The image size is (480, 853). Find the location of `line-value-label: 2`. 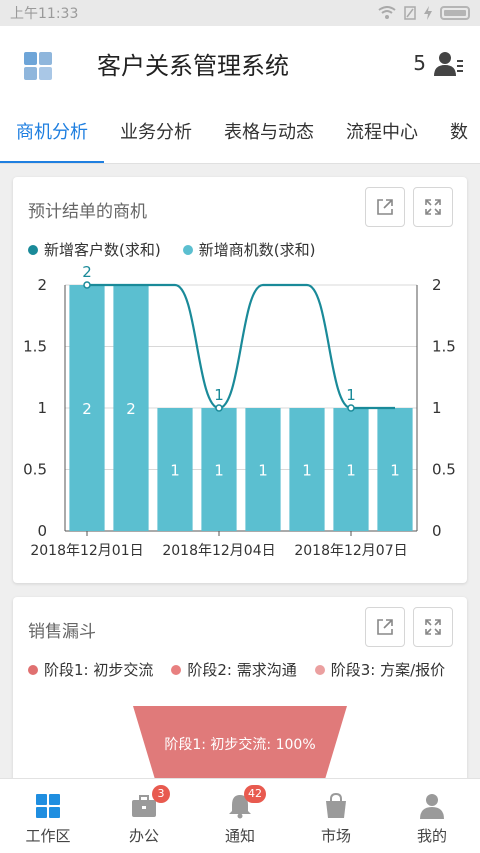

line-value-label: 2 is located at coordinates (87, 273).